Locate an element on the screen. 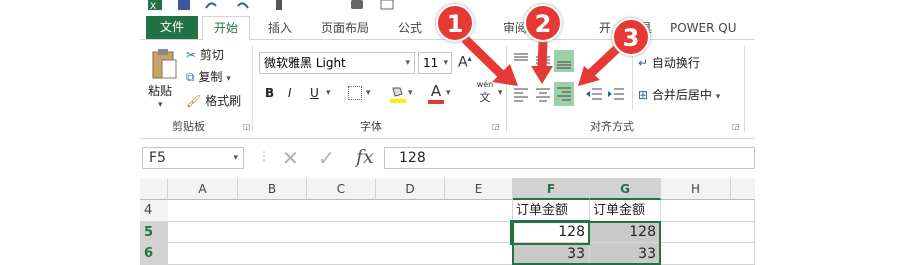  callout-badge-2: 2 is located at coordinates (543, 23).